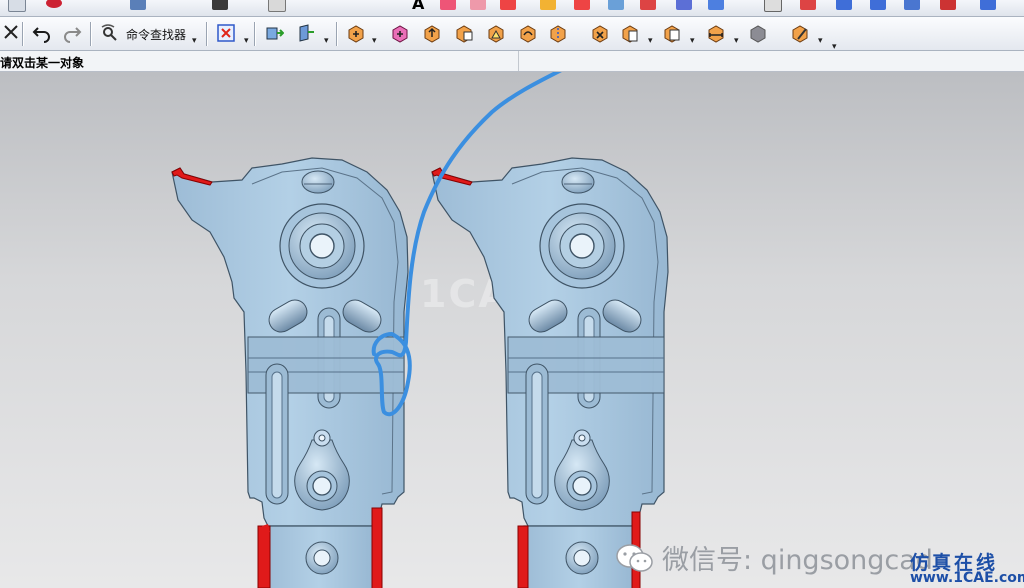 The height and width of the screenshot is (588, 1024). I want to click on arc-icon, so click(54, 4).